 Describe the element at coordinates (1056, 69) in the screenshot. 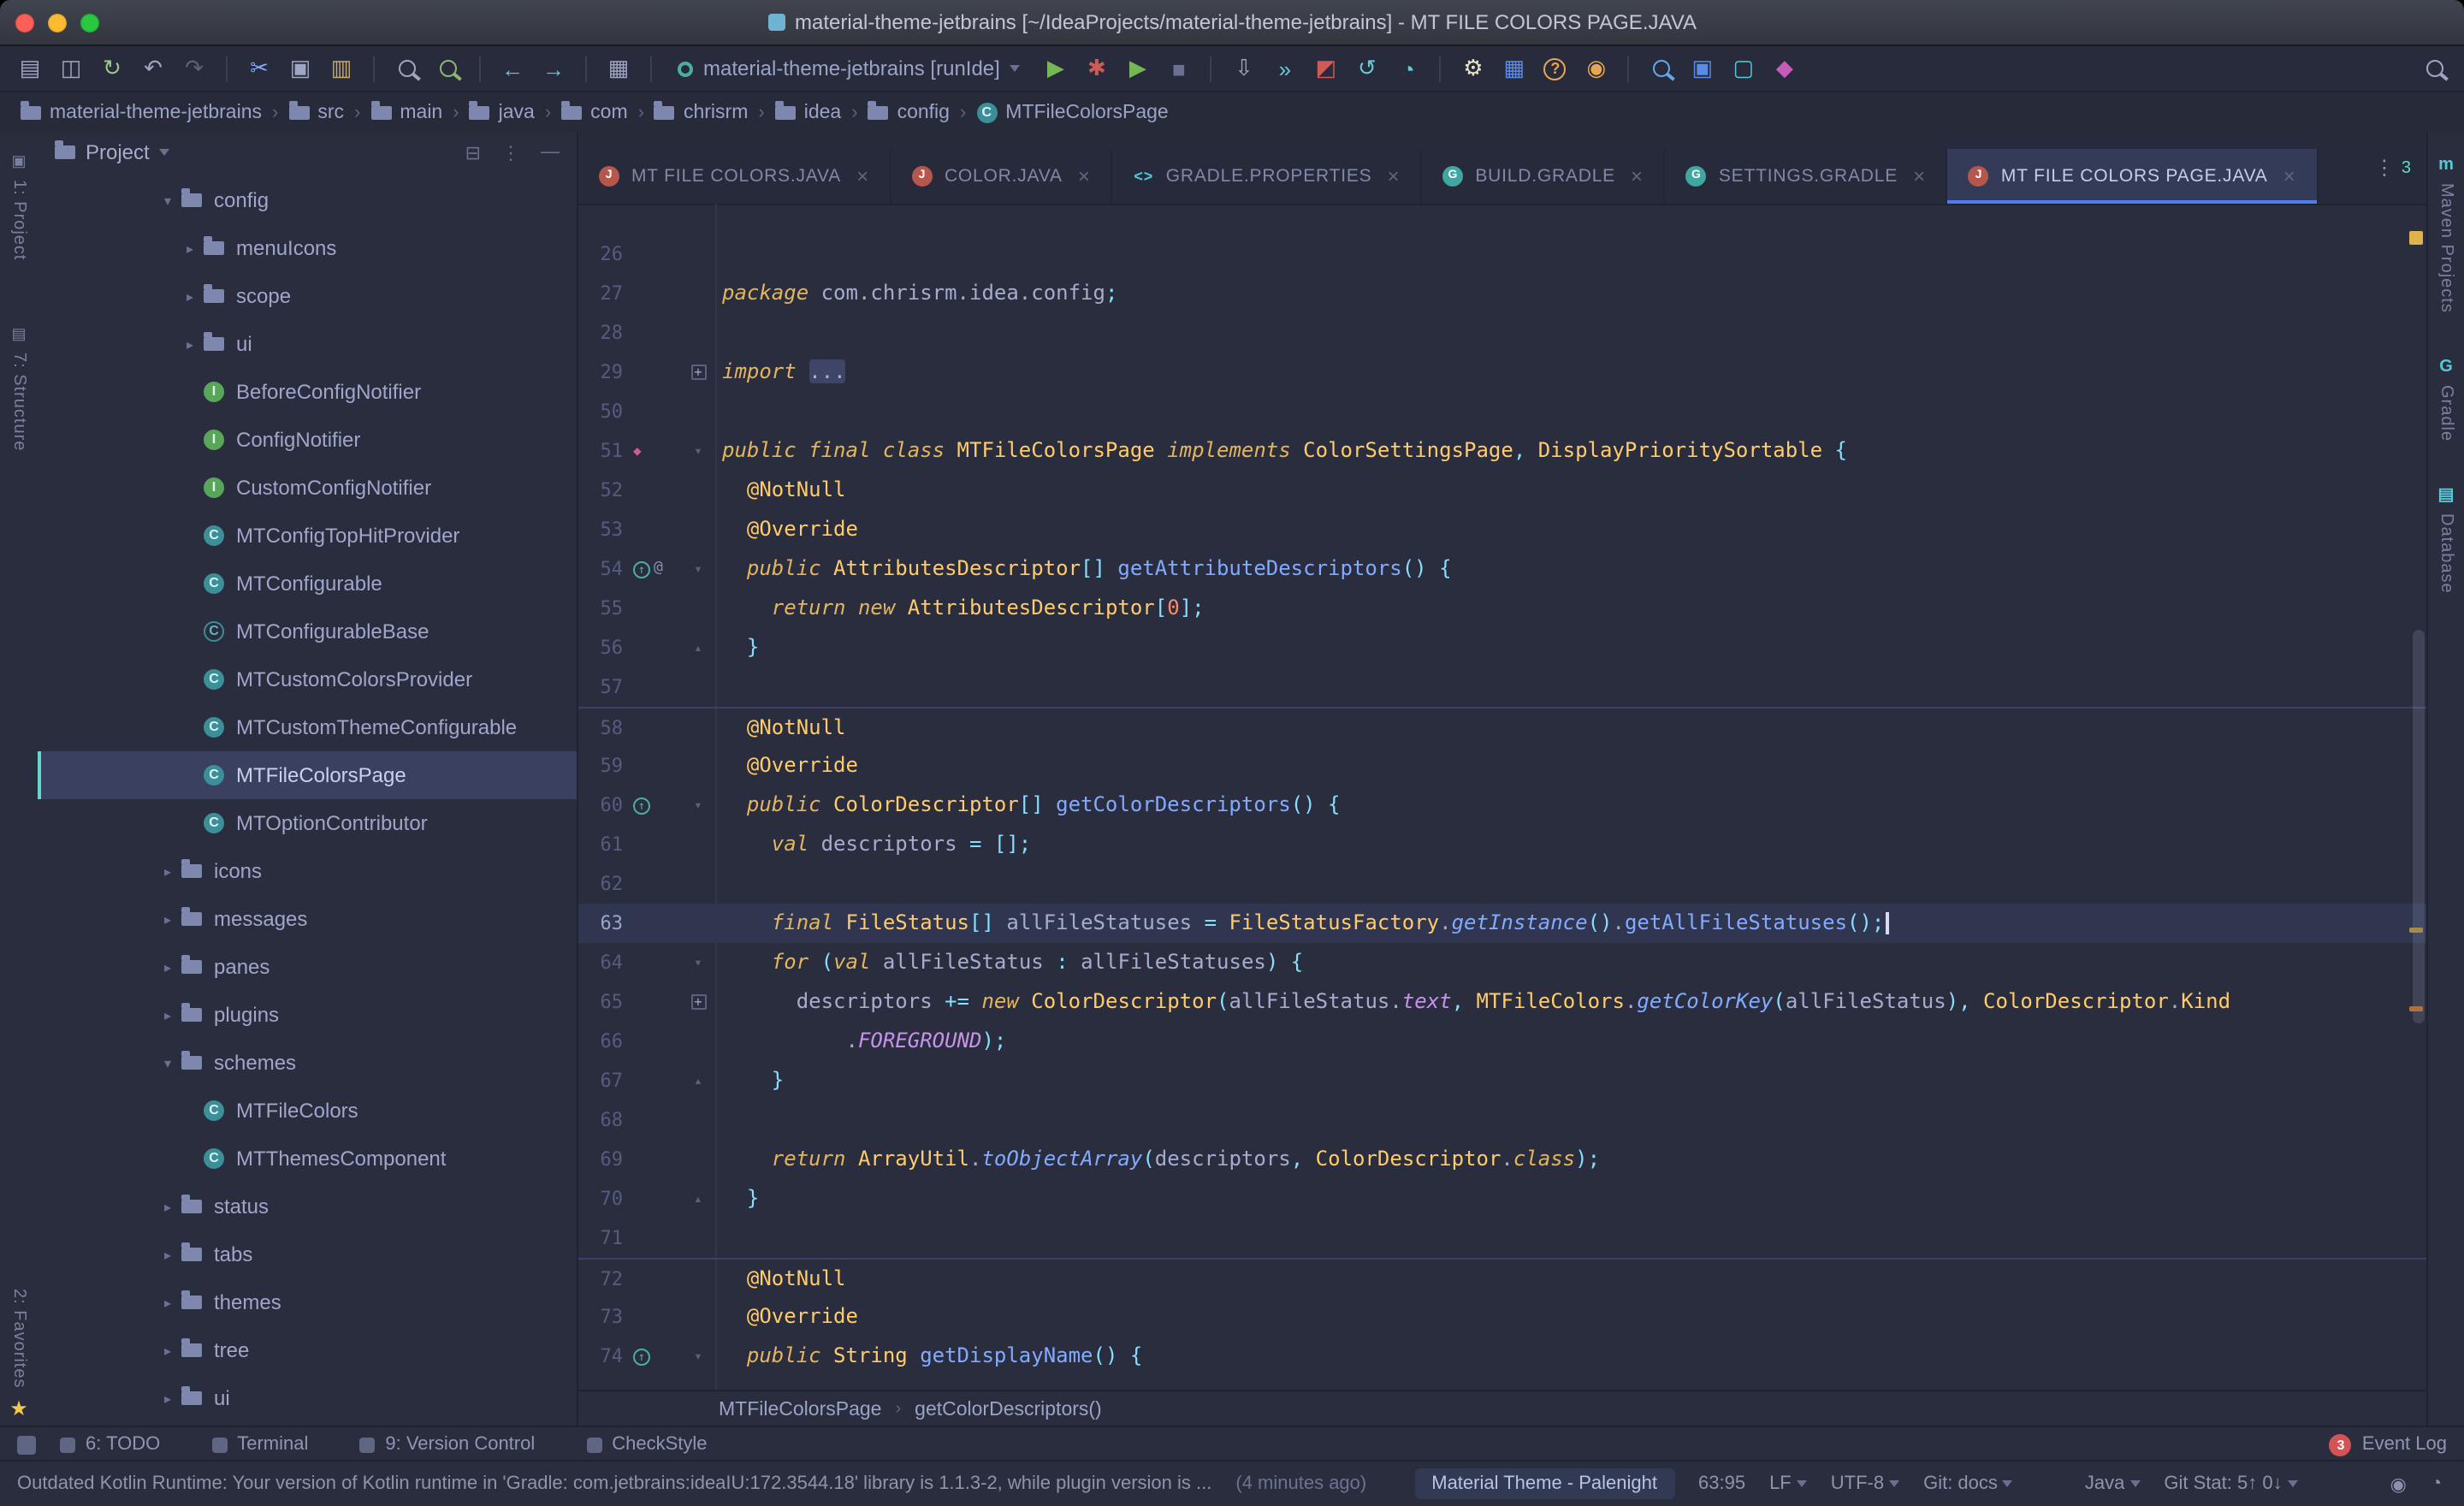

I see `run-icon: ▶` at that location.